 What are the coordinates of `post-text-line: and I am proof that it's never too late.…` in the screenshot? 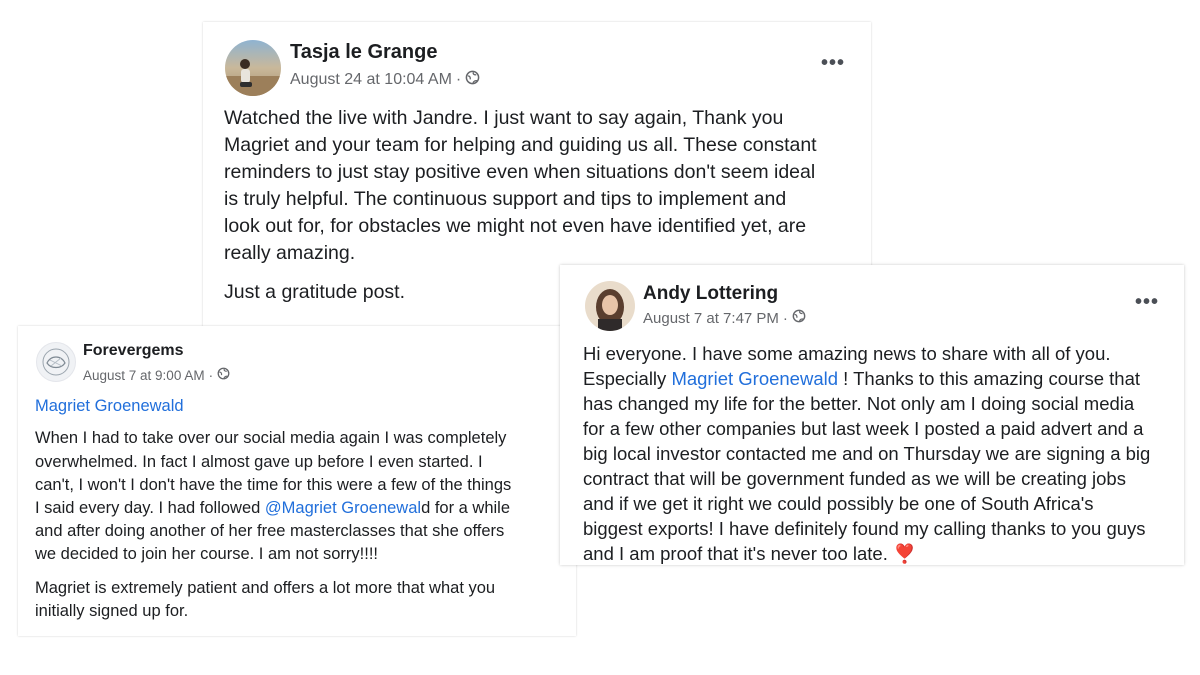 It's located at (749, 554).